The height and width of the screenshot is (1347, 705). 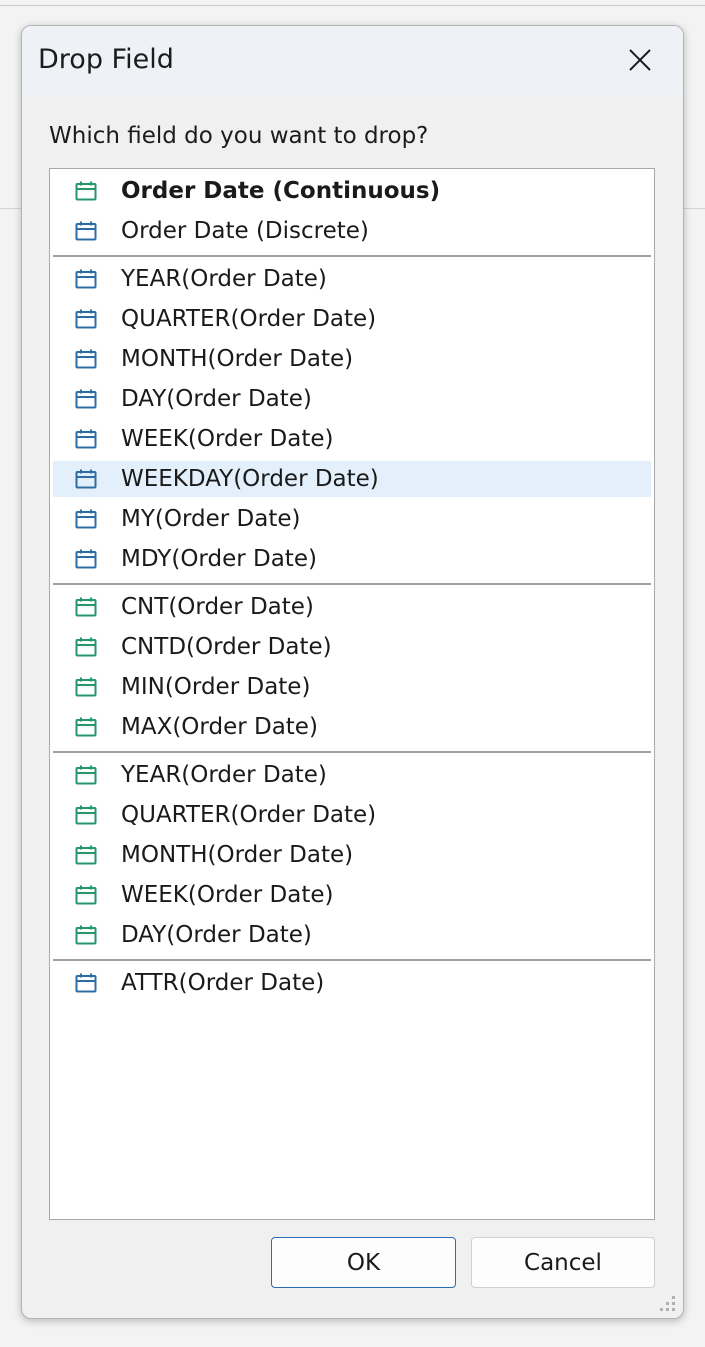 What do you see at coordinates (219, 727) in the screenshot?
I see `list-item-label: MAX(Order Date)` at bounding box center [219, 727].